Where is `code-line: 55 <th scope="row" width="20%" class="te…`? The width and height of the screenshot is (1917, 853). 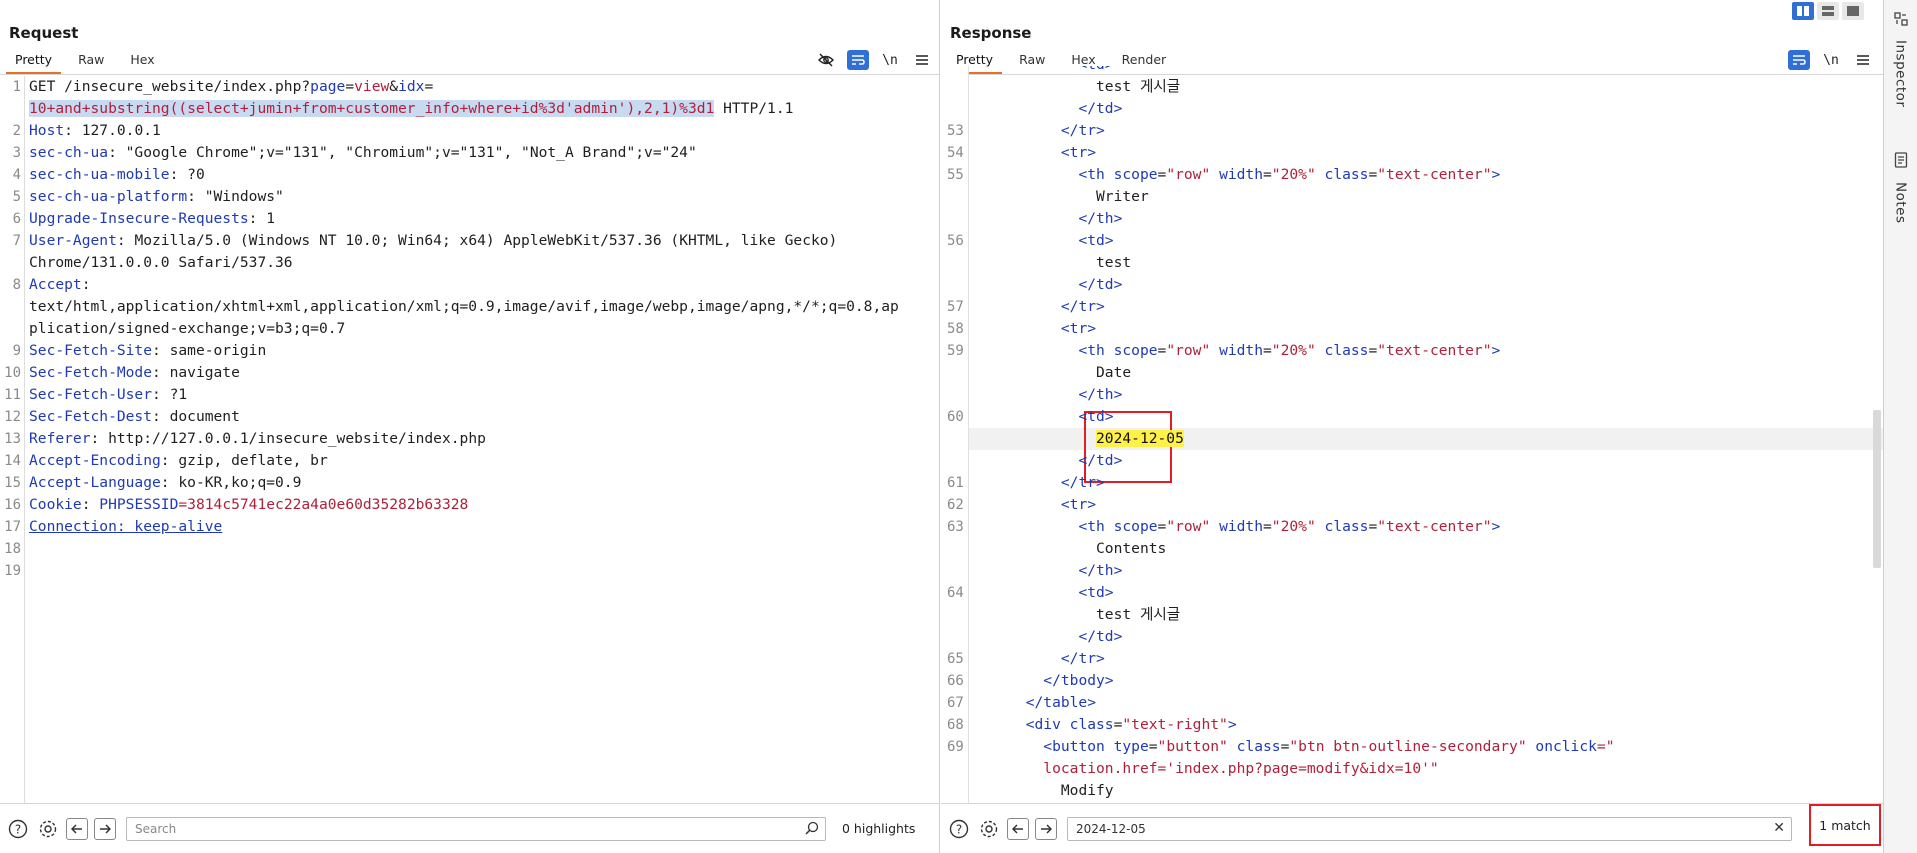
code-line: 55 <th scope="row" width="20%" class="te… is located at coordinates (1224, 174).